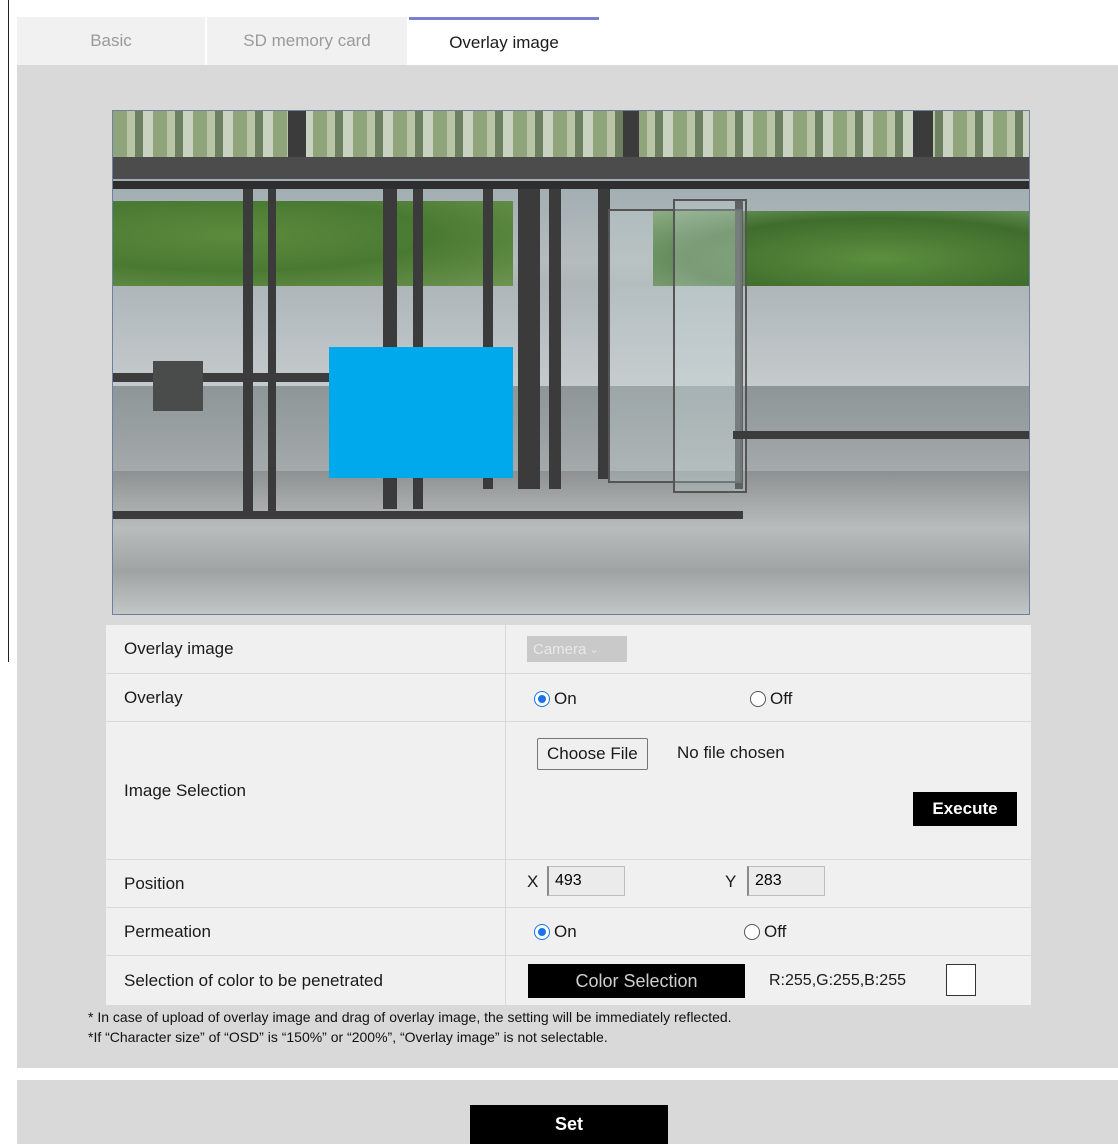 This screenshot has width=1118, height=1144. What do you see at coordinates (306, 980) in the screenshot?
I see `penetrate-color-label: Selection of color to be penetrated` at bounding box center [306, 980].